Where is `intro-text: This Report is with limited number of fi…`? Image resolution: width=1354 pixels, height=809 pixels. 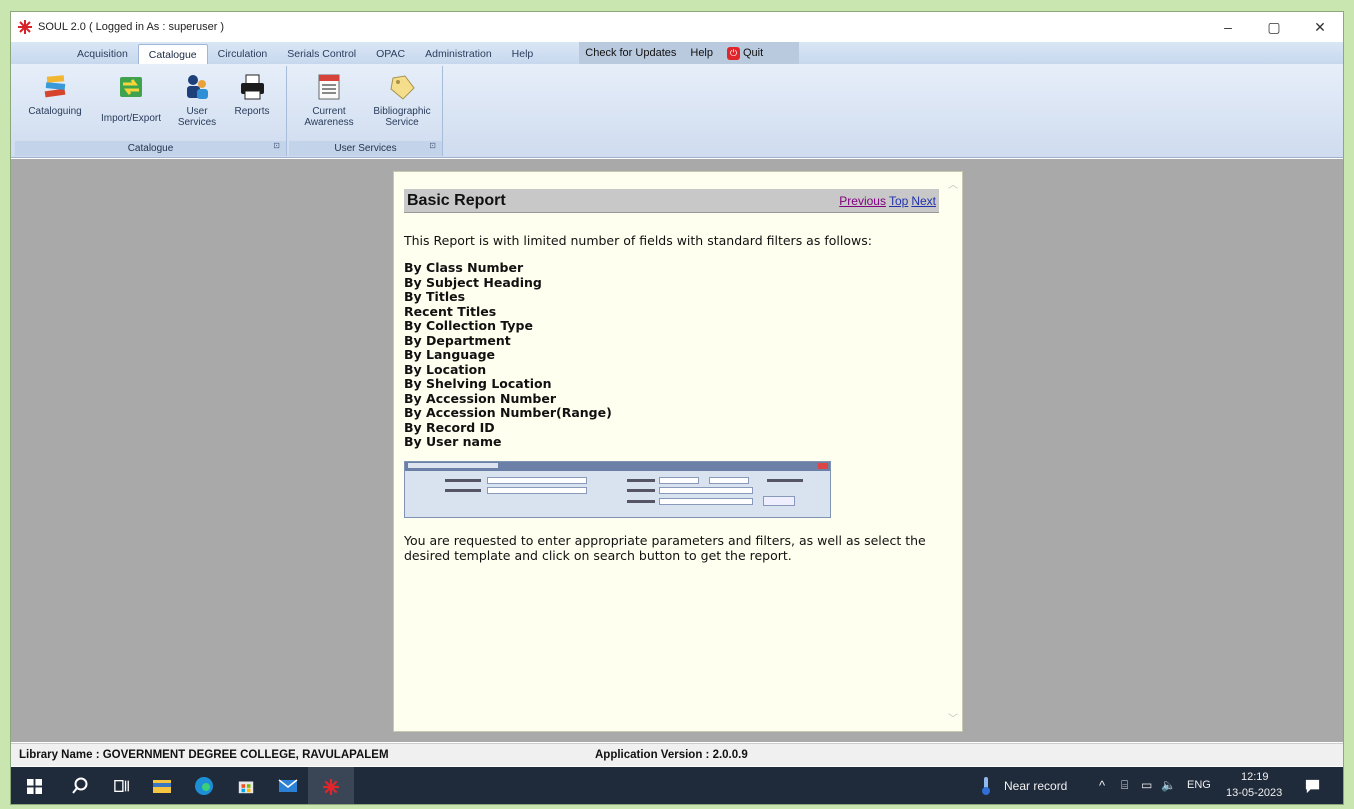
intro-text: This Report is with limited number of fi… is located at coordinates (638, 240).